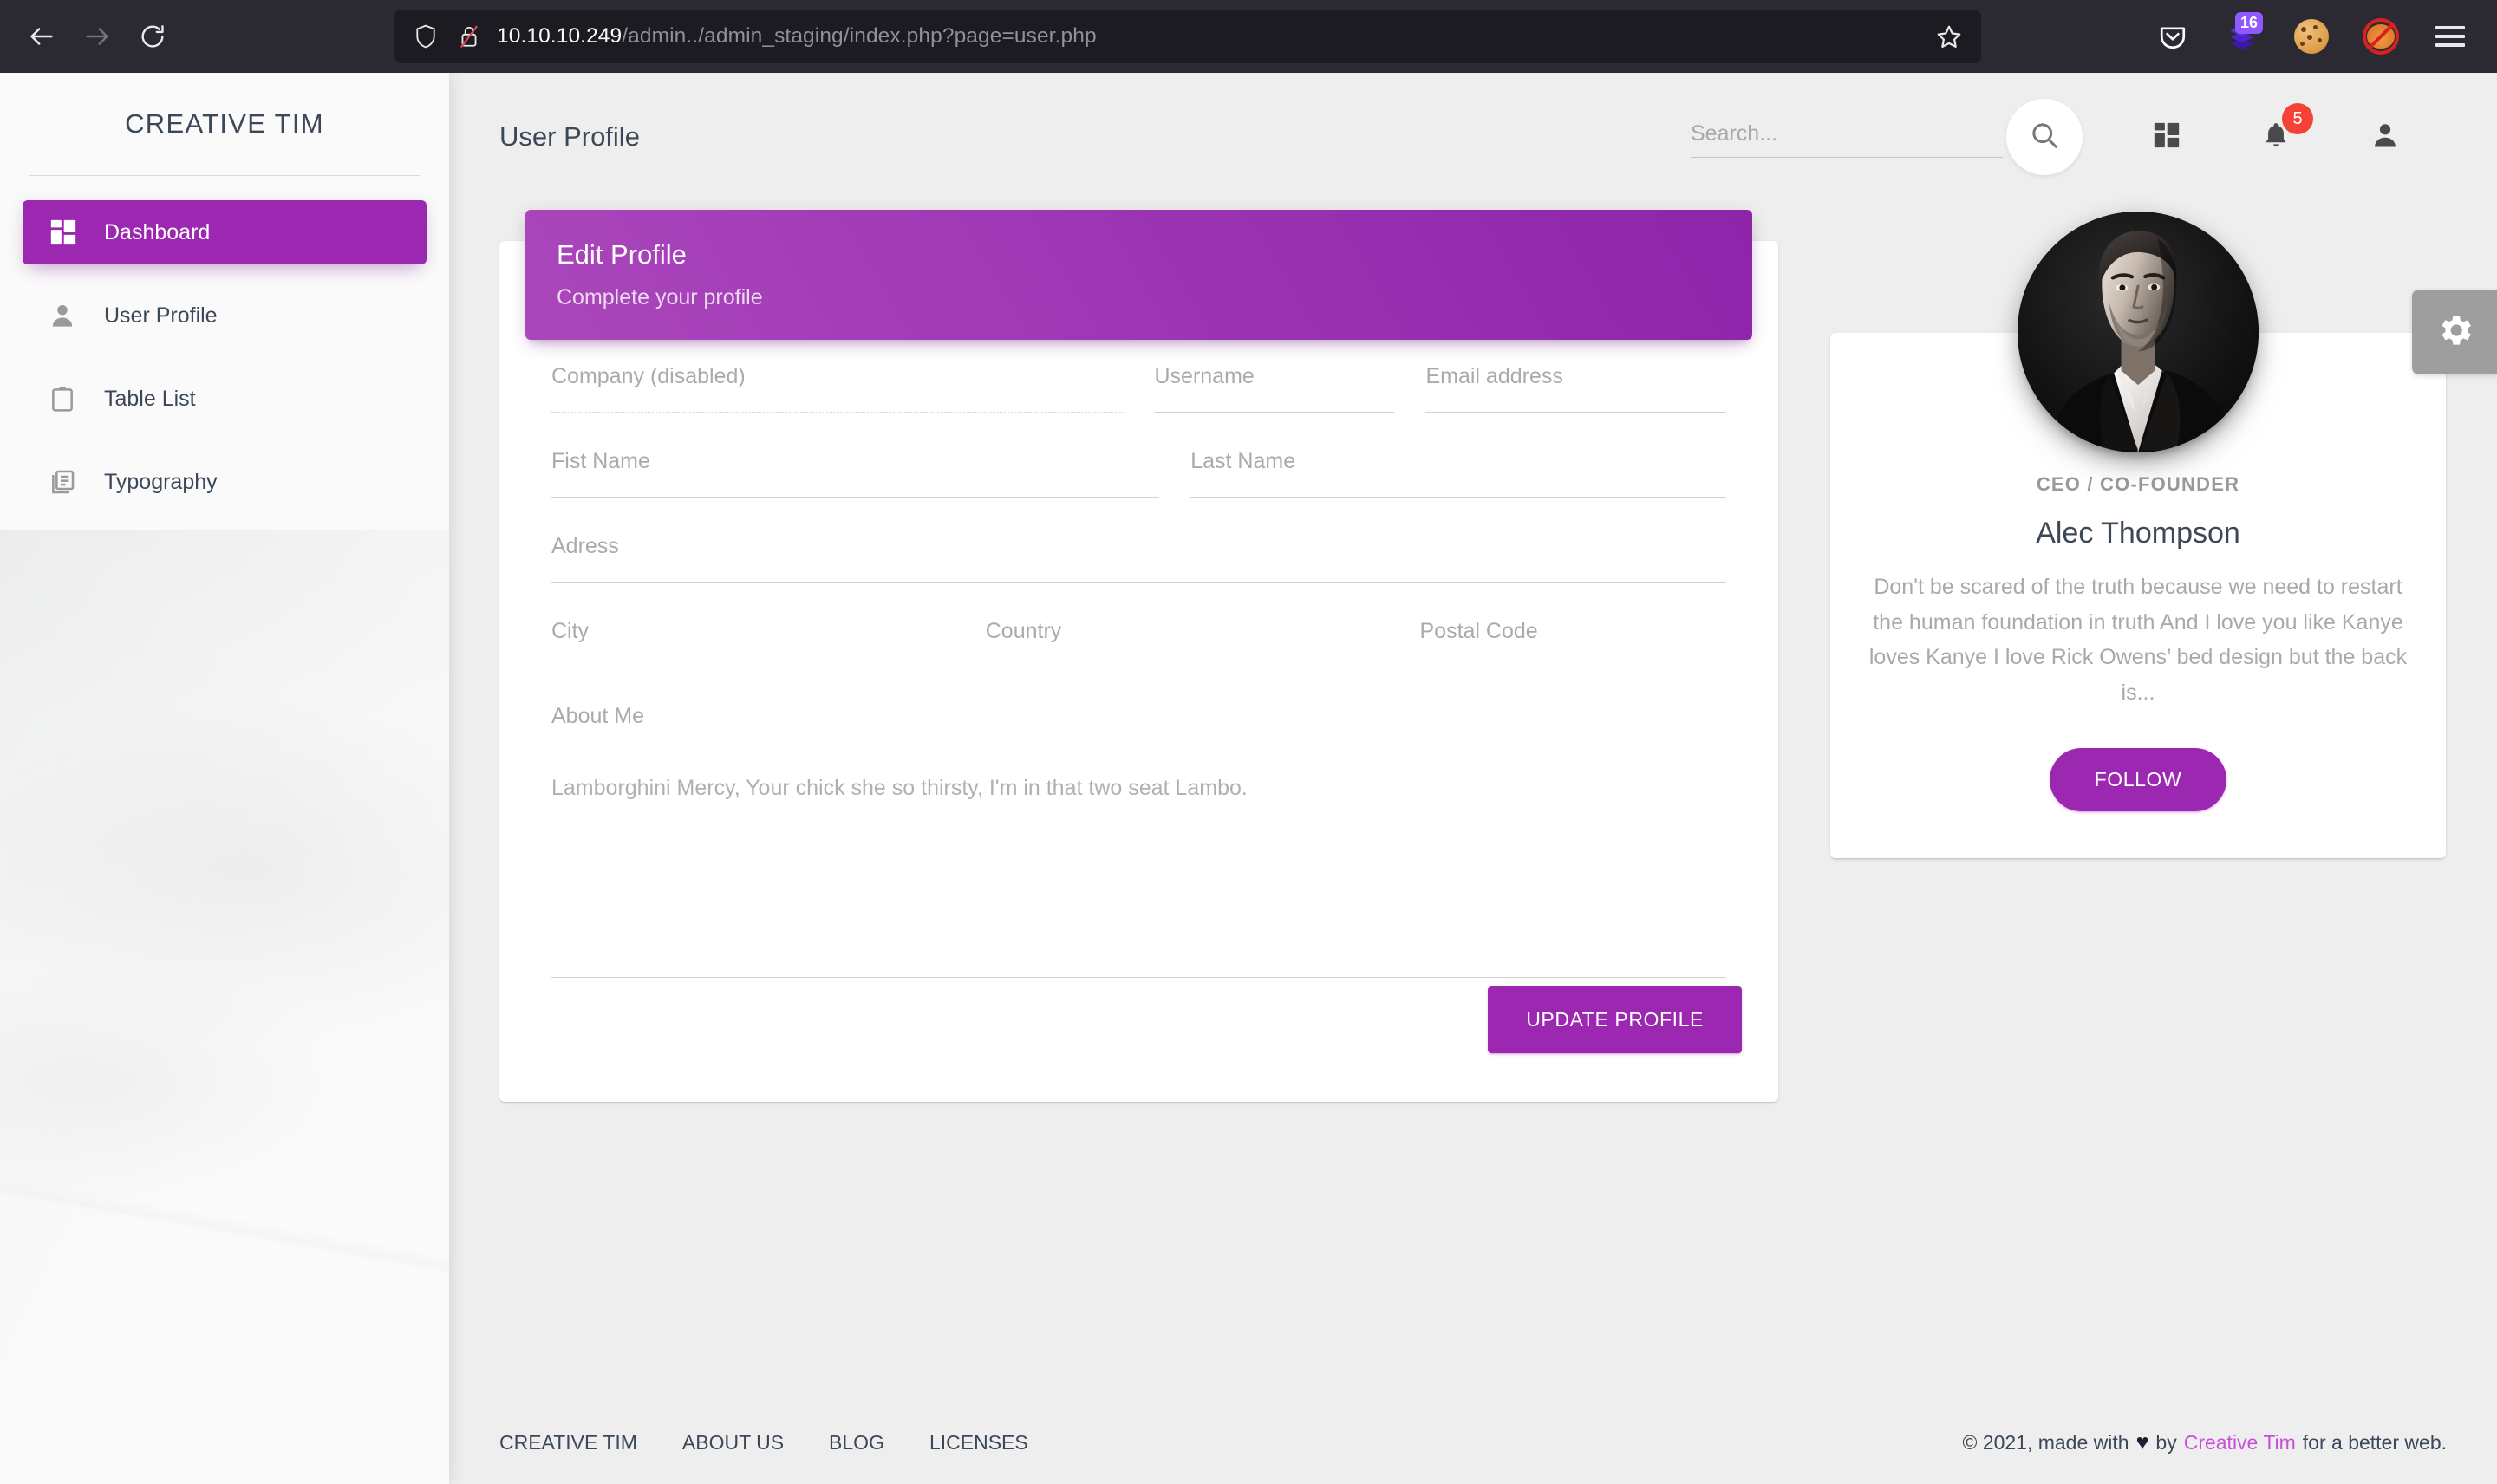 The width and height of the screenshot is (2497, 1484). I want to click on star-icon, so click(1949, 36).